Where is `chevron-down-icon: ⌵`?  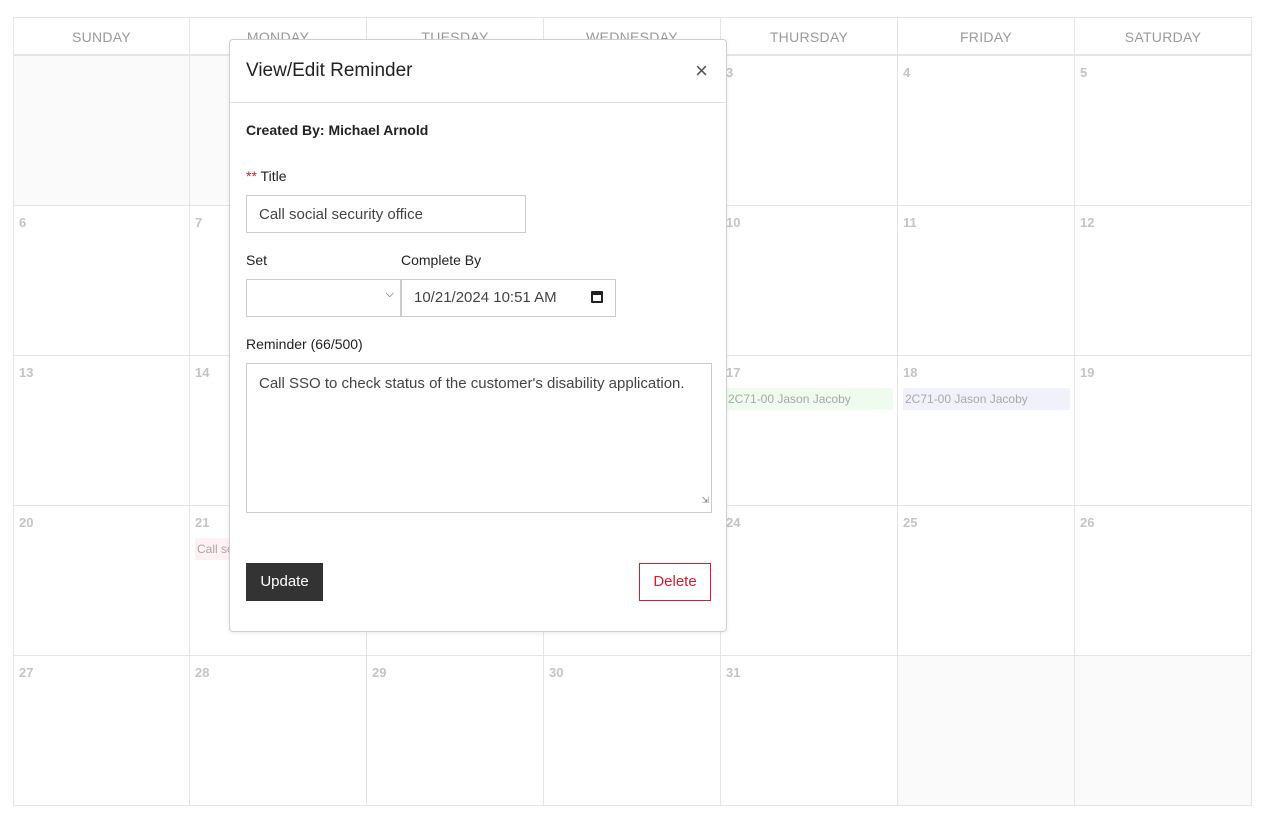
chevron-down-icon: ⌵ is located at coordinates (389, 294).